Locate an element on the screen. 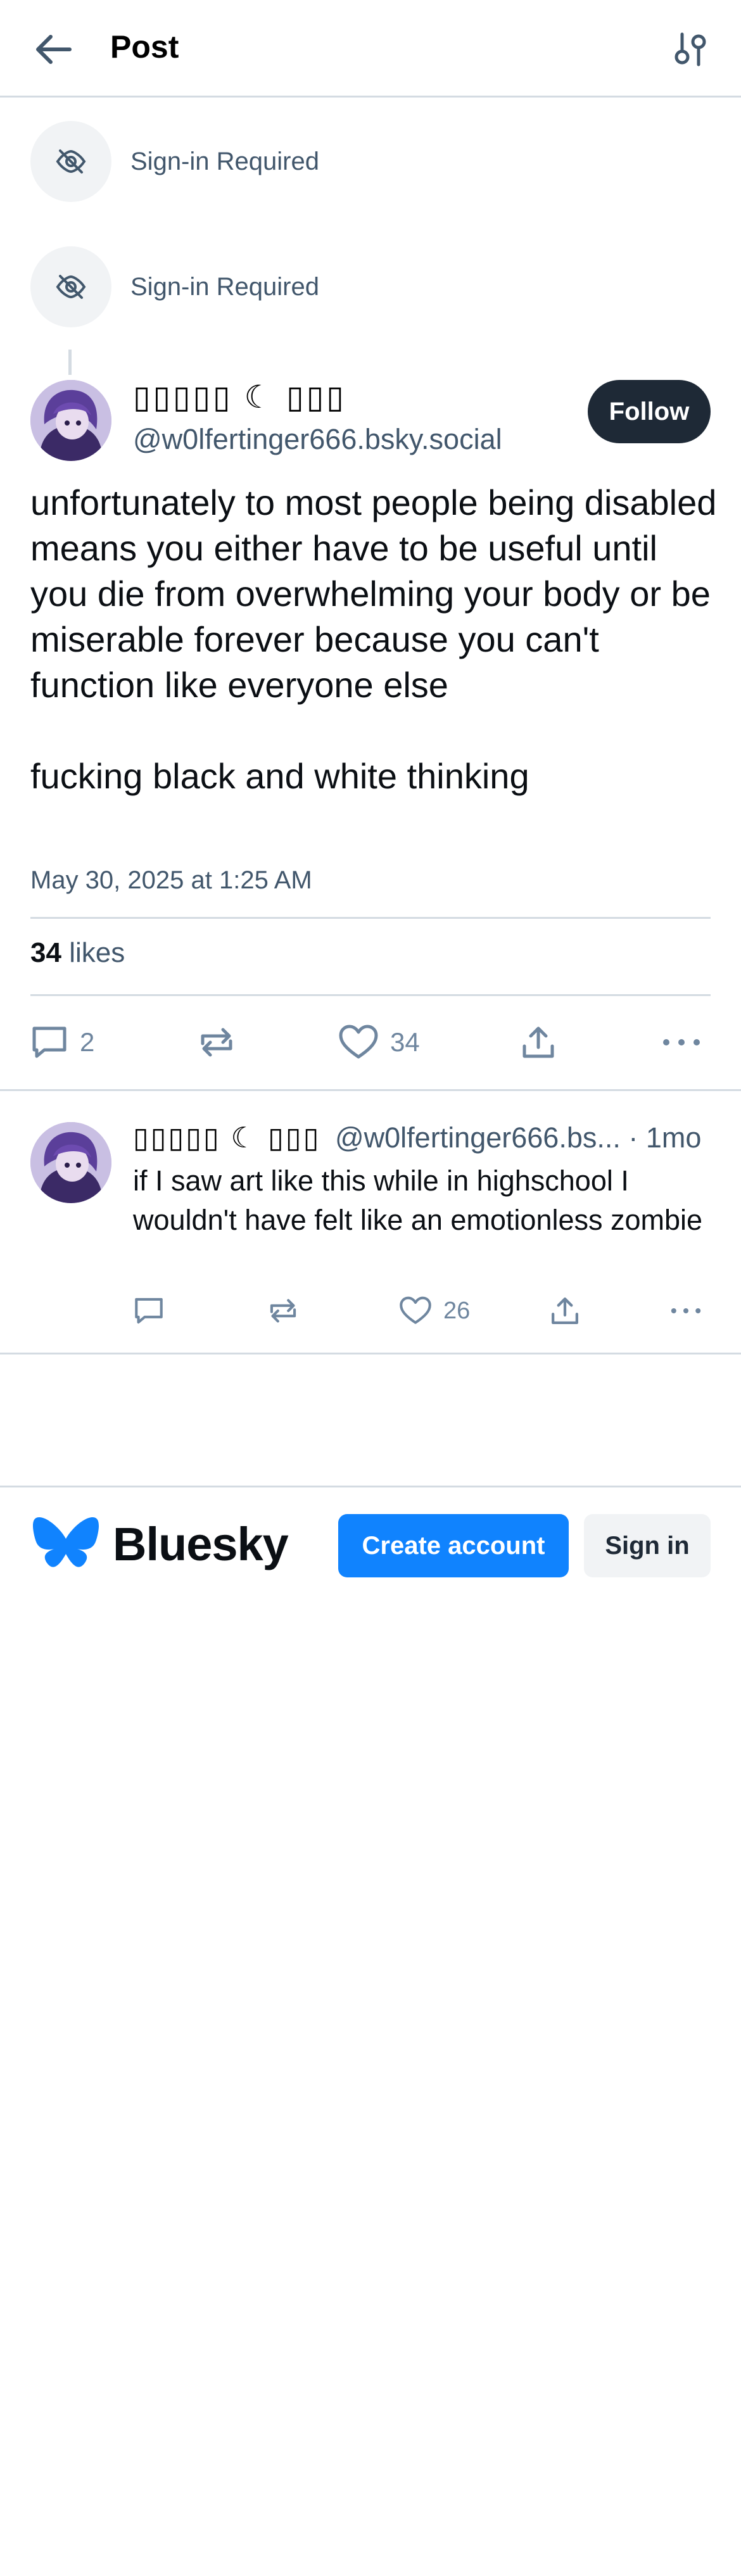  arrow-left-icon is located at coordinates (54, 49).